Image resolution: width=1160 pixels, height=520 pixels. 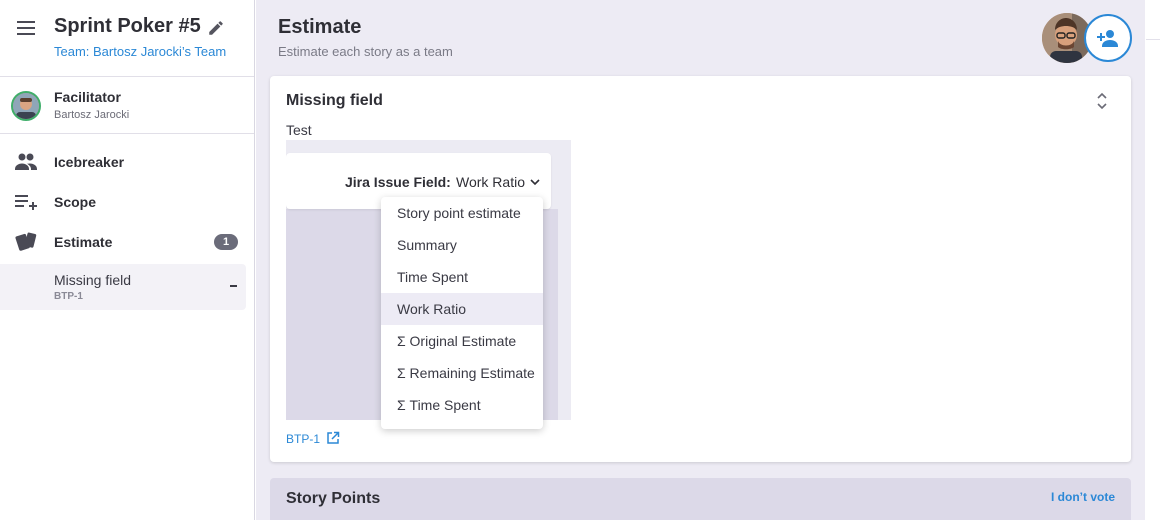 I want to click on nav-item-estimate: Estimate 1, so click(x=127, y=242).